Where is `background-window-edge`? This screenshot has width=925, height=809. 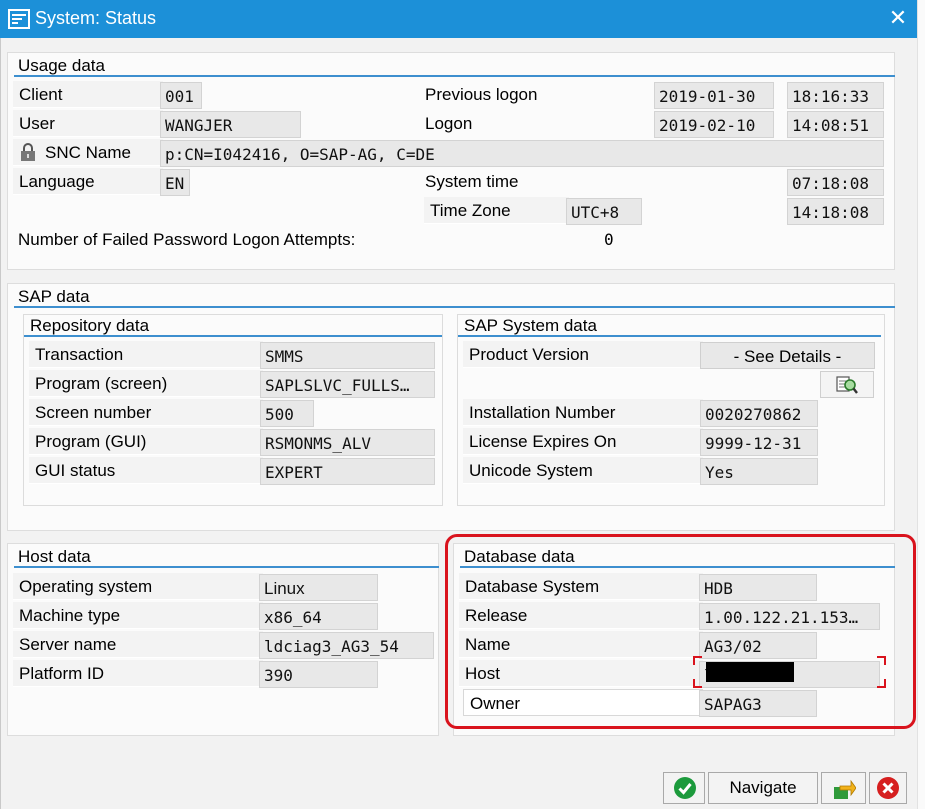 background-window-edge is located at coordinates (921, 404).